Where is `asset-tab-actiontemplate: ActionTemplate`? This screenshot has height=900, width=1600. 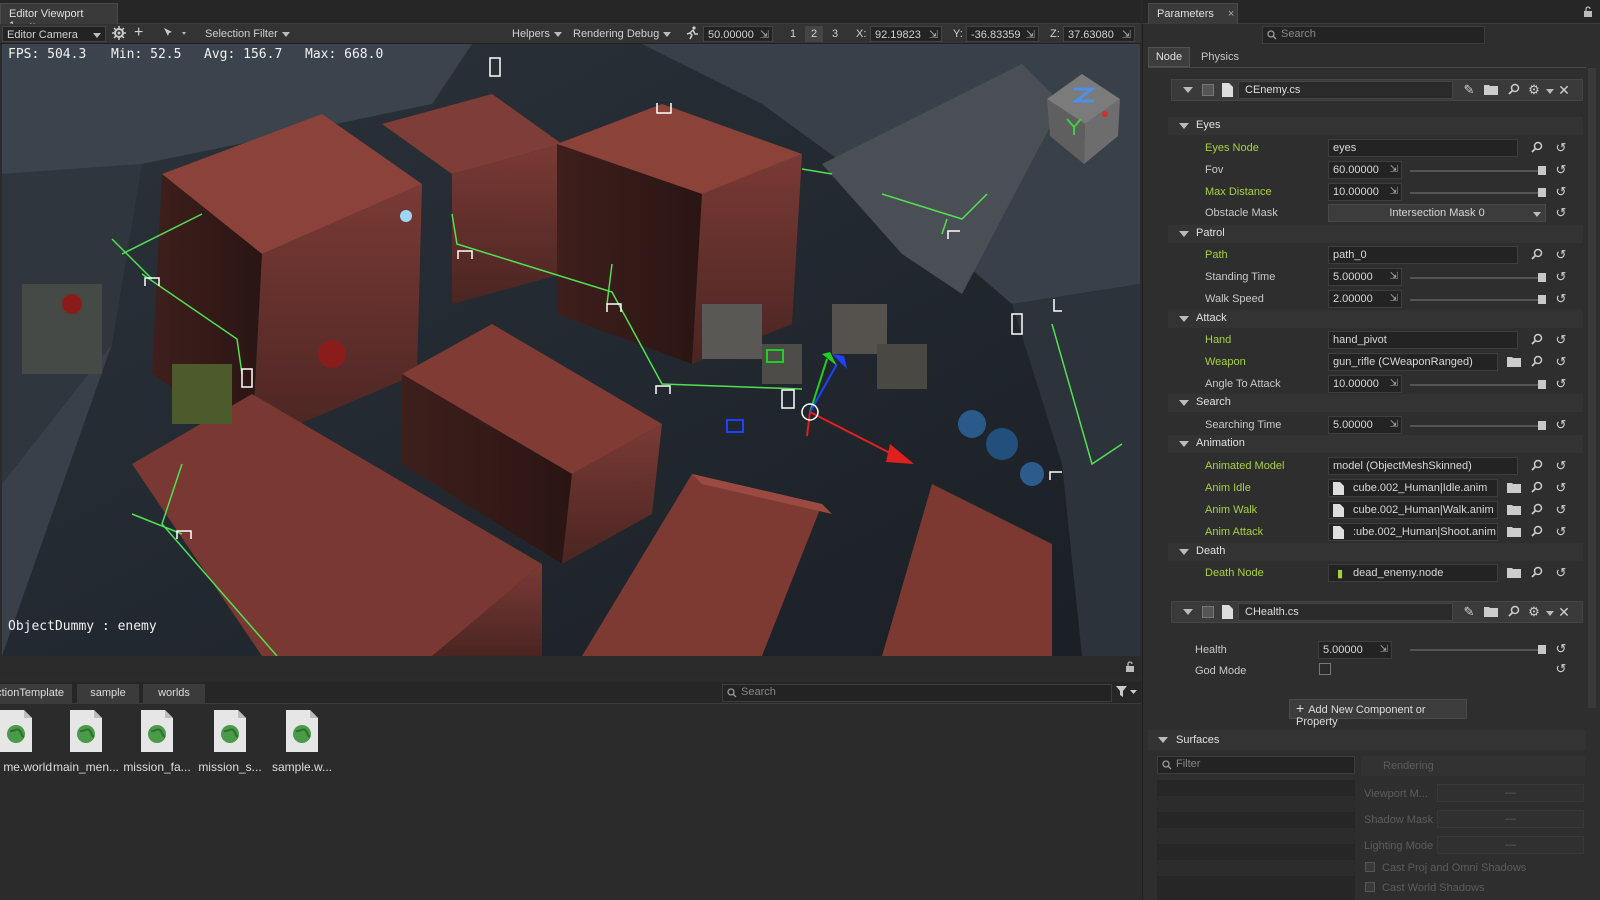
asset-tab-actiontemplate: ActionTemplate is located at coordinates (36, 693).